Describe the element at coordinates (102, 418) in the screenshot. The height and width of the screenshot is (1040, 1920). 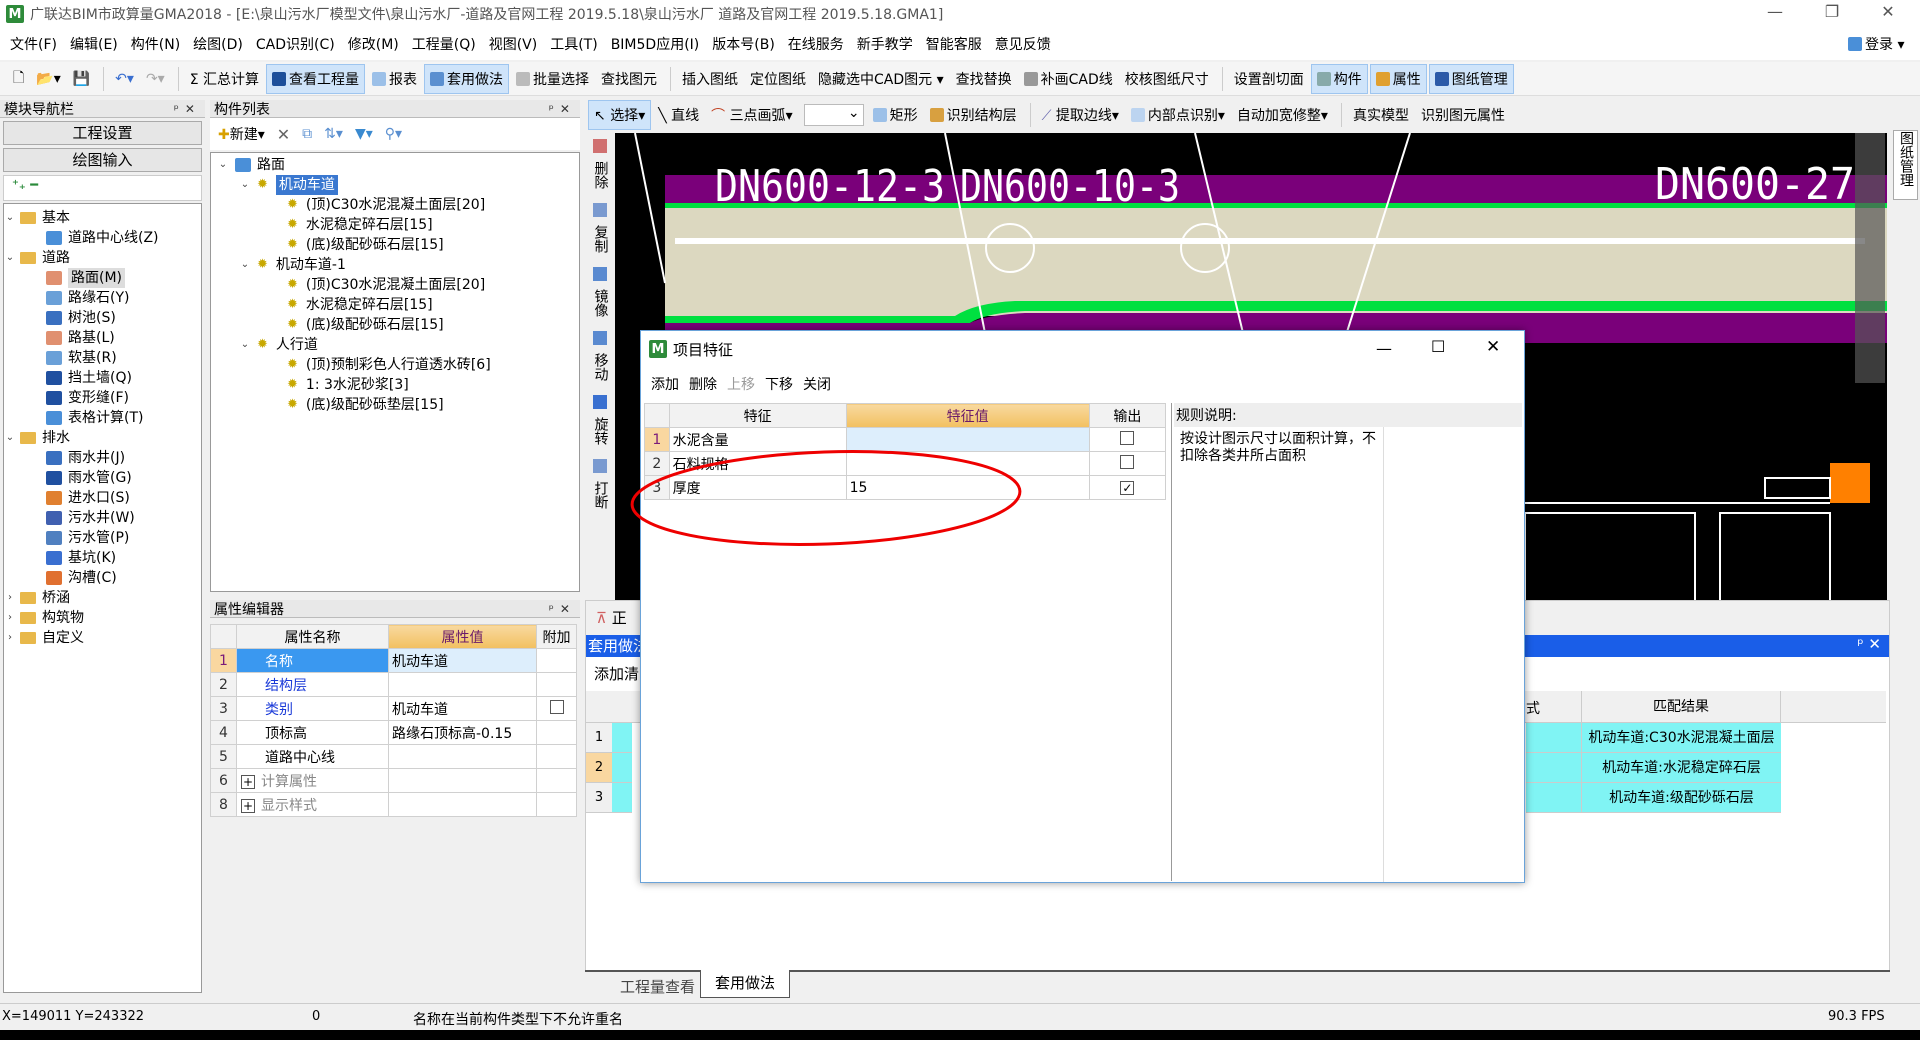
I see `tree-item: 表格计算(T)` at that location.